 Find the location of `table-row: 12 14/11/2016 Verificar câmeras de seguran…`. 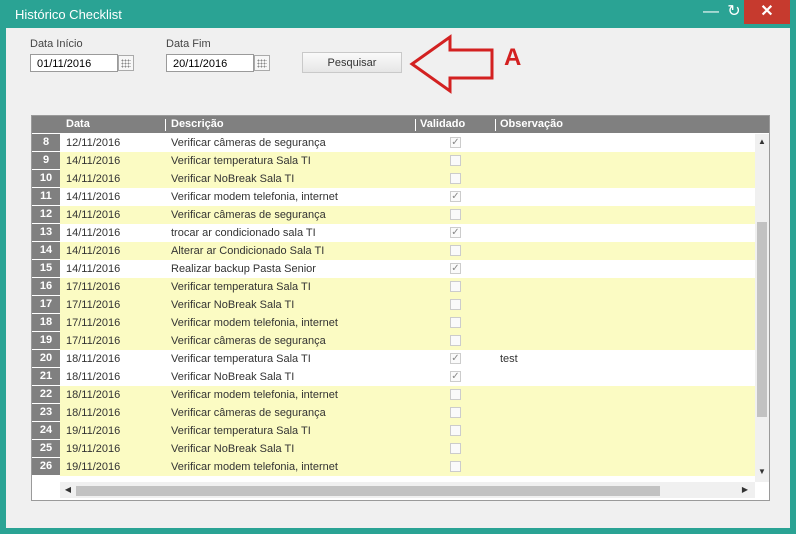

table-row: 12 14/11/2016 Verificar câmeras de seguran… is located at coordinates (393, 215).